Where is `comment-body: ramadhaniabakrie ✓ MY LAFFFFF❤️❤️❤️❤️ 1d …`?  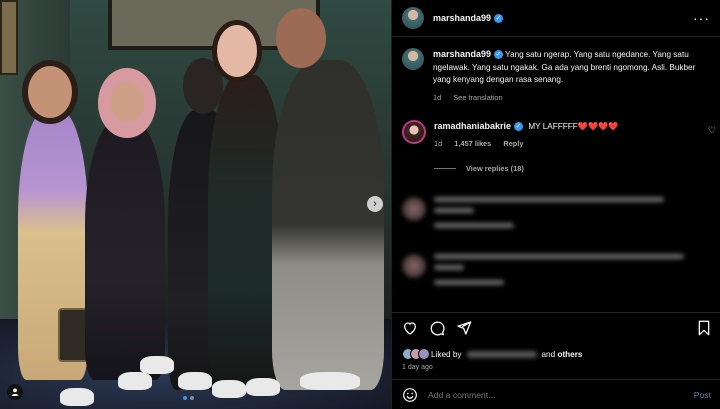 comment-body: ramadhaniabakrie ✓ MY LAFFFFF❤️❤️❤️❤️ 1d … is located at coordinates (526, 135).